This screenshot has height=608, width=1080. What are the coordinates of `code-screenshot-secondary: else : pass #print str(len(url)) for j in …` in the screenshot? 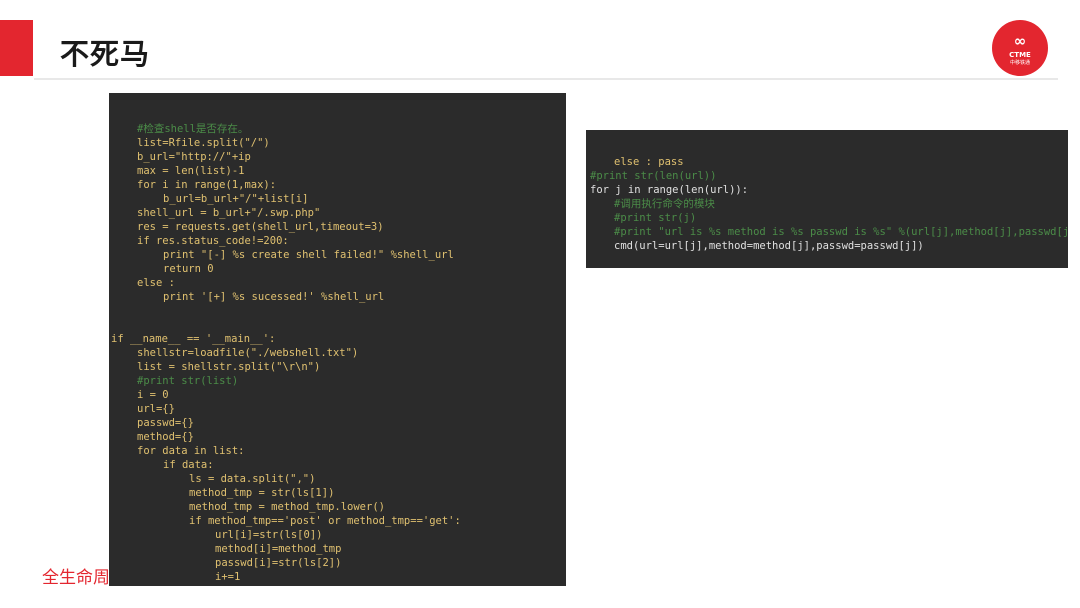 It's located at (827, 199).